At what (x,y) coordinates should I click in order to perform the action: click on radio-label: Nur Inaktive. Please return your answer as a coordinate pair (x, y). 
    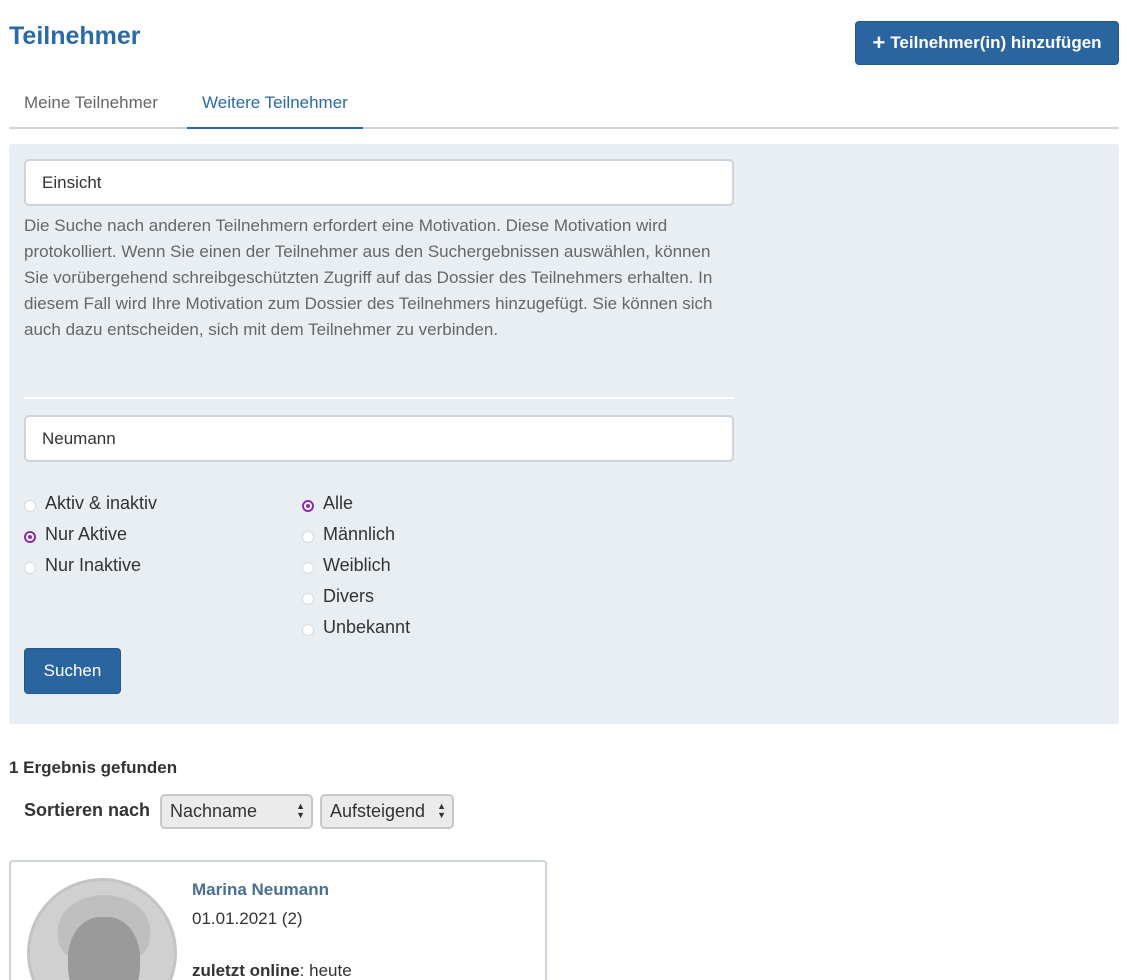
    Looking at the image, I should click on (93, 565).